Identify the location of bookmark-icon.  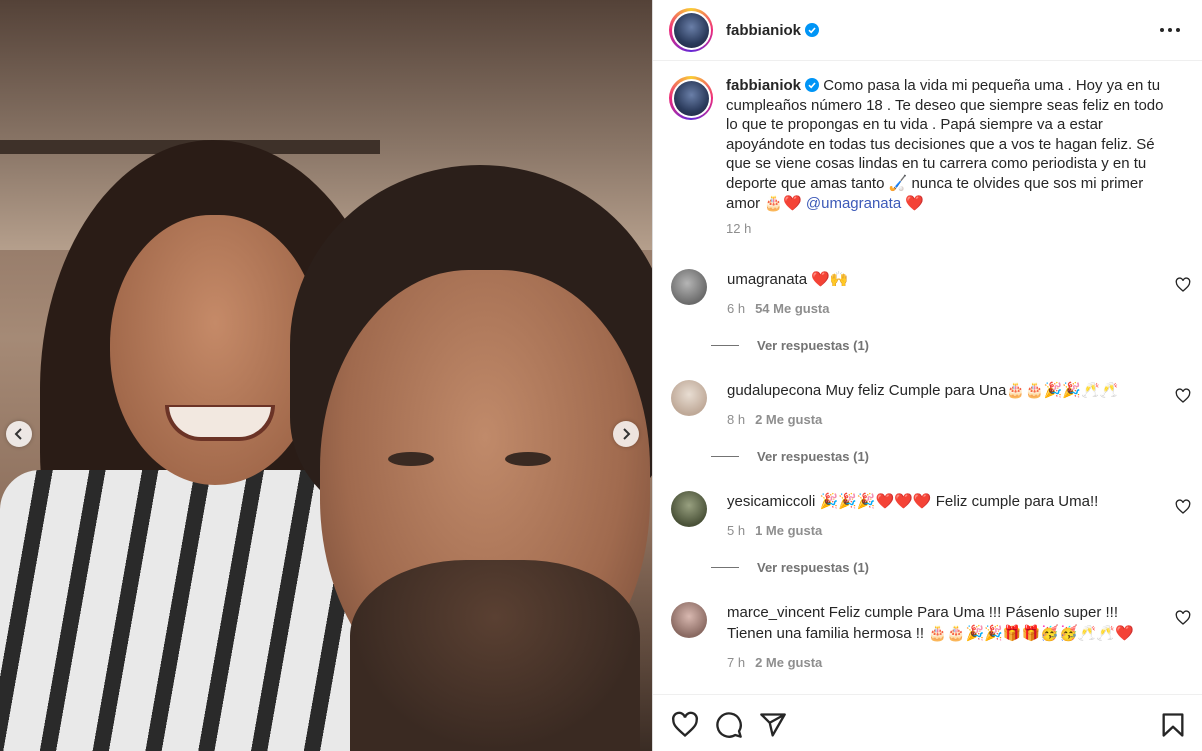
(1173, 725).